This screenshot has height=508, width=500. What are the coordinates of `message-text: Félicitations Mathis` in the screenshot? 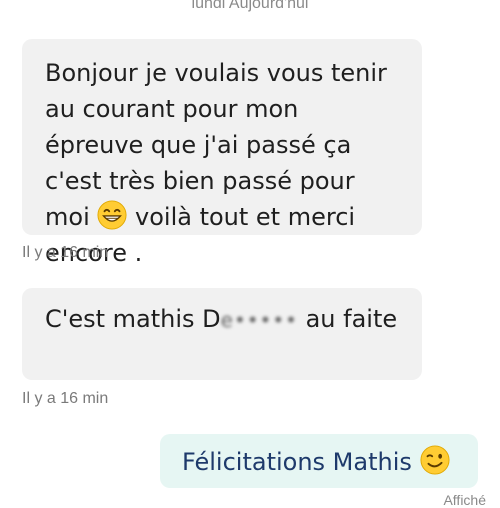 It's located at (297, 462).